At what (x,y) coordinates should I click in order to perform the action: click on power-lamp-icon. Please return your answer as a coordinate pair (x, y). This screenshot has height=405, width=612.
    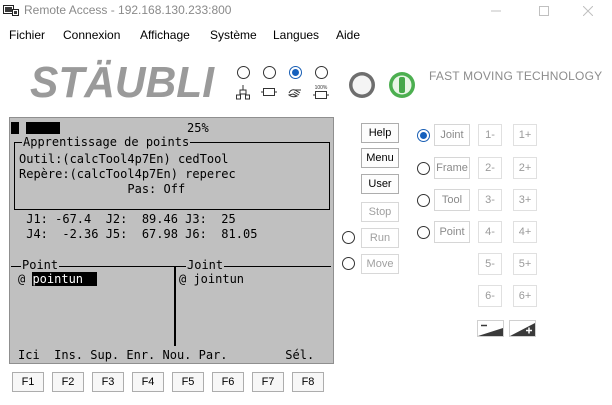
    Looking at the image, I should click on (362, 85).